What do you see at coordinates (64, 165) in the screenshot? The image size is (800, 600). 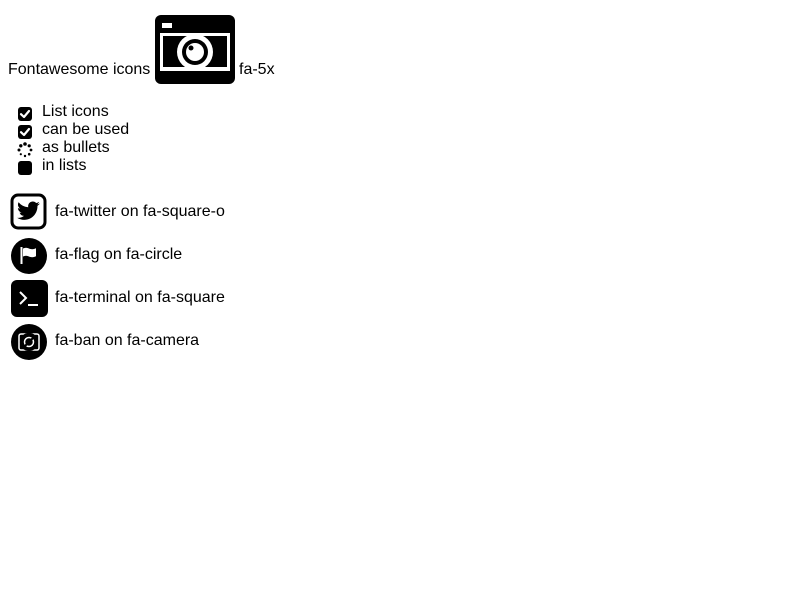 I see `list-item-label: in lists` at bounding box center [64, 165].